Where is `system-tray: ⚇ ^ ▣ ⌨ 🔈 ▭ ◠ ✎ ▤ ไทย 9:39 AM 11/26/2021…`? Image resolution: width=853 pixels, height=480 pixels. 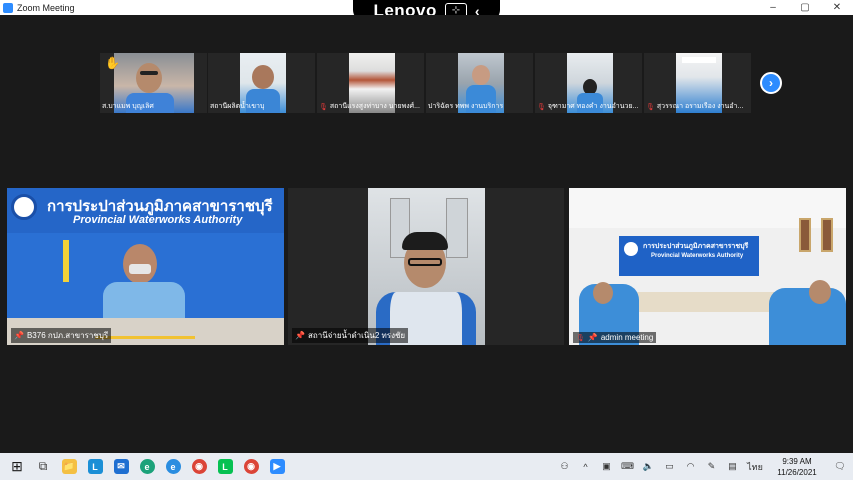 system-tray: ⚇ ^ ▣ ⌨ 🔈 ▭ ◠ ✎ ▤ ไทย 9:39 AM 11/26/2021… is located at coordinates (703, 466).